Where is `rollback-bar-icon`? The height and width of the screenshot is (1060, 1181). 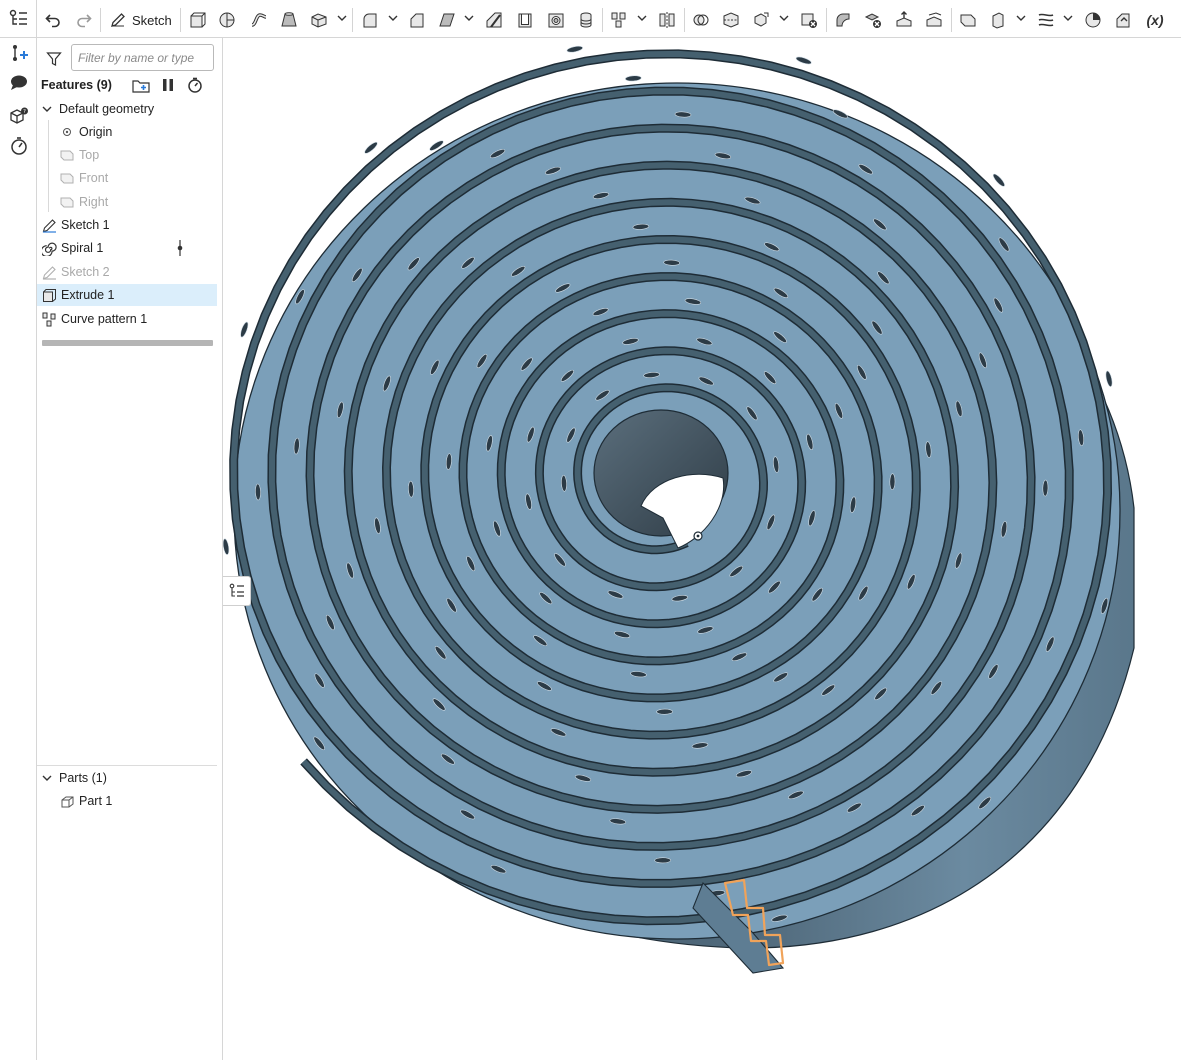 rollback-bar-icon is located at coordinates (180, 249).